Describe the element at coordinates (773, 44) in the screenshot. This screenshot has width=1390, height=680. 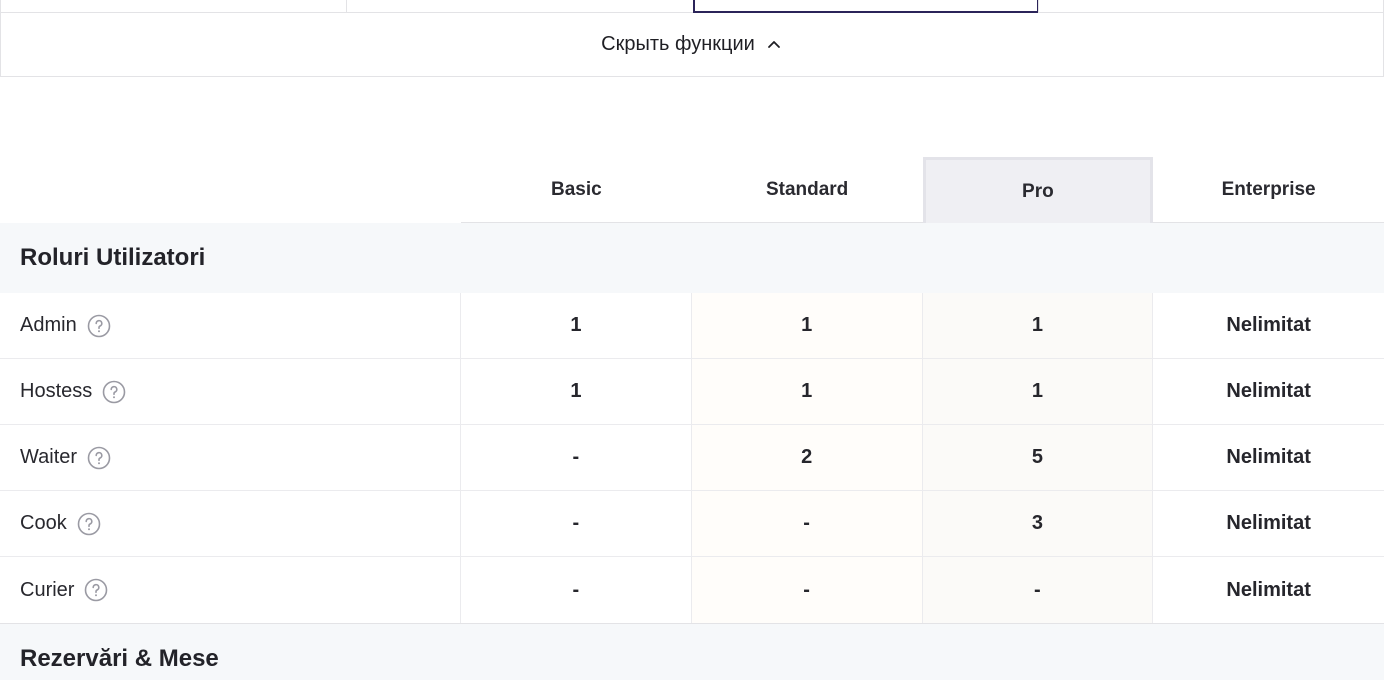
I see `chevron-up-icon` at that location.